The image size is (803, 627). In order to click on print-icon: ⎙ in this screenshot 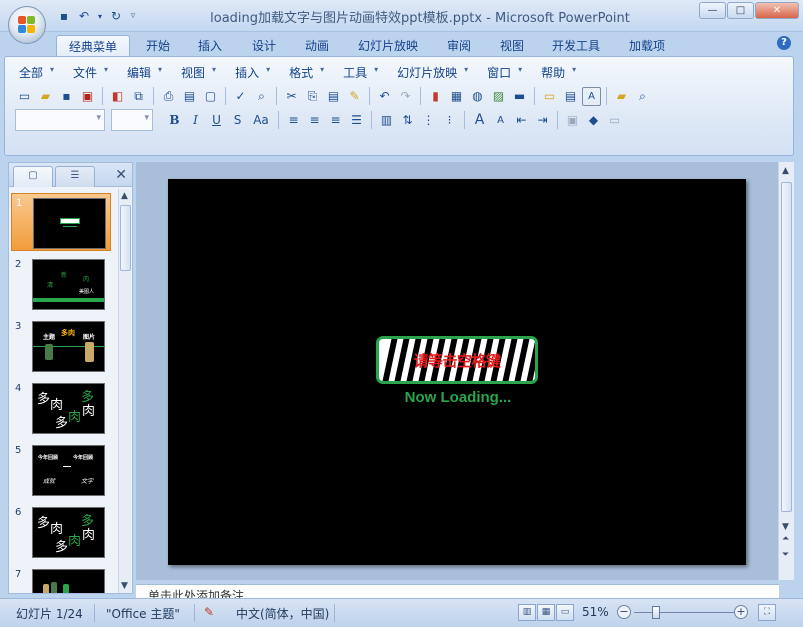, I will do `click(168, 96)`.